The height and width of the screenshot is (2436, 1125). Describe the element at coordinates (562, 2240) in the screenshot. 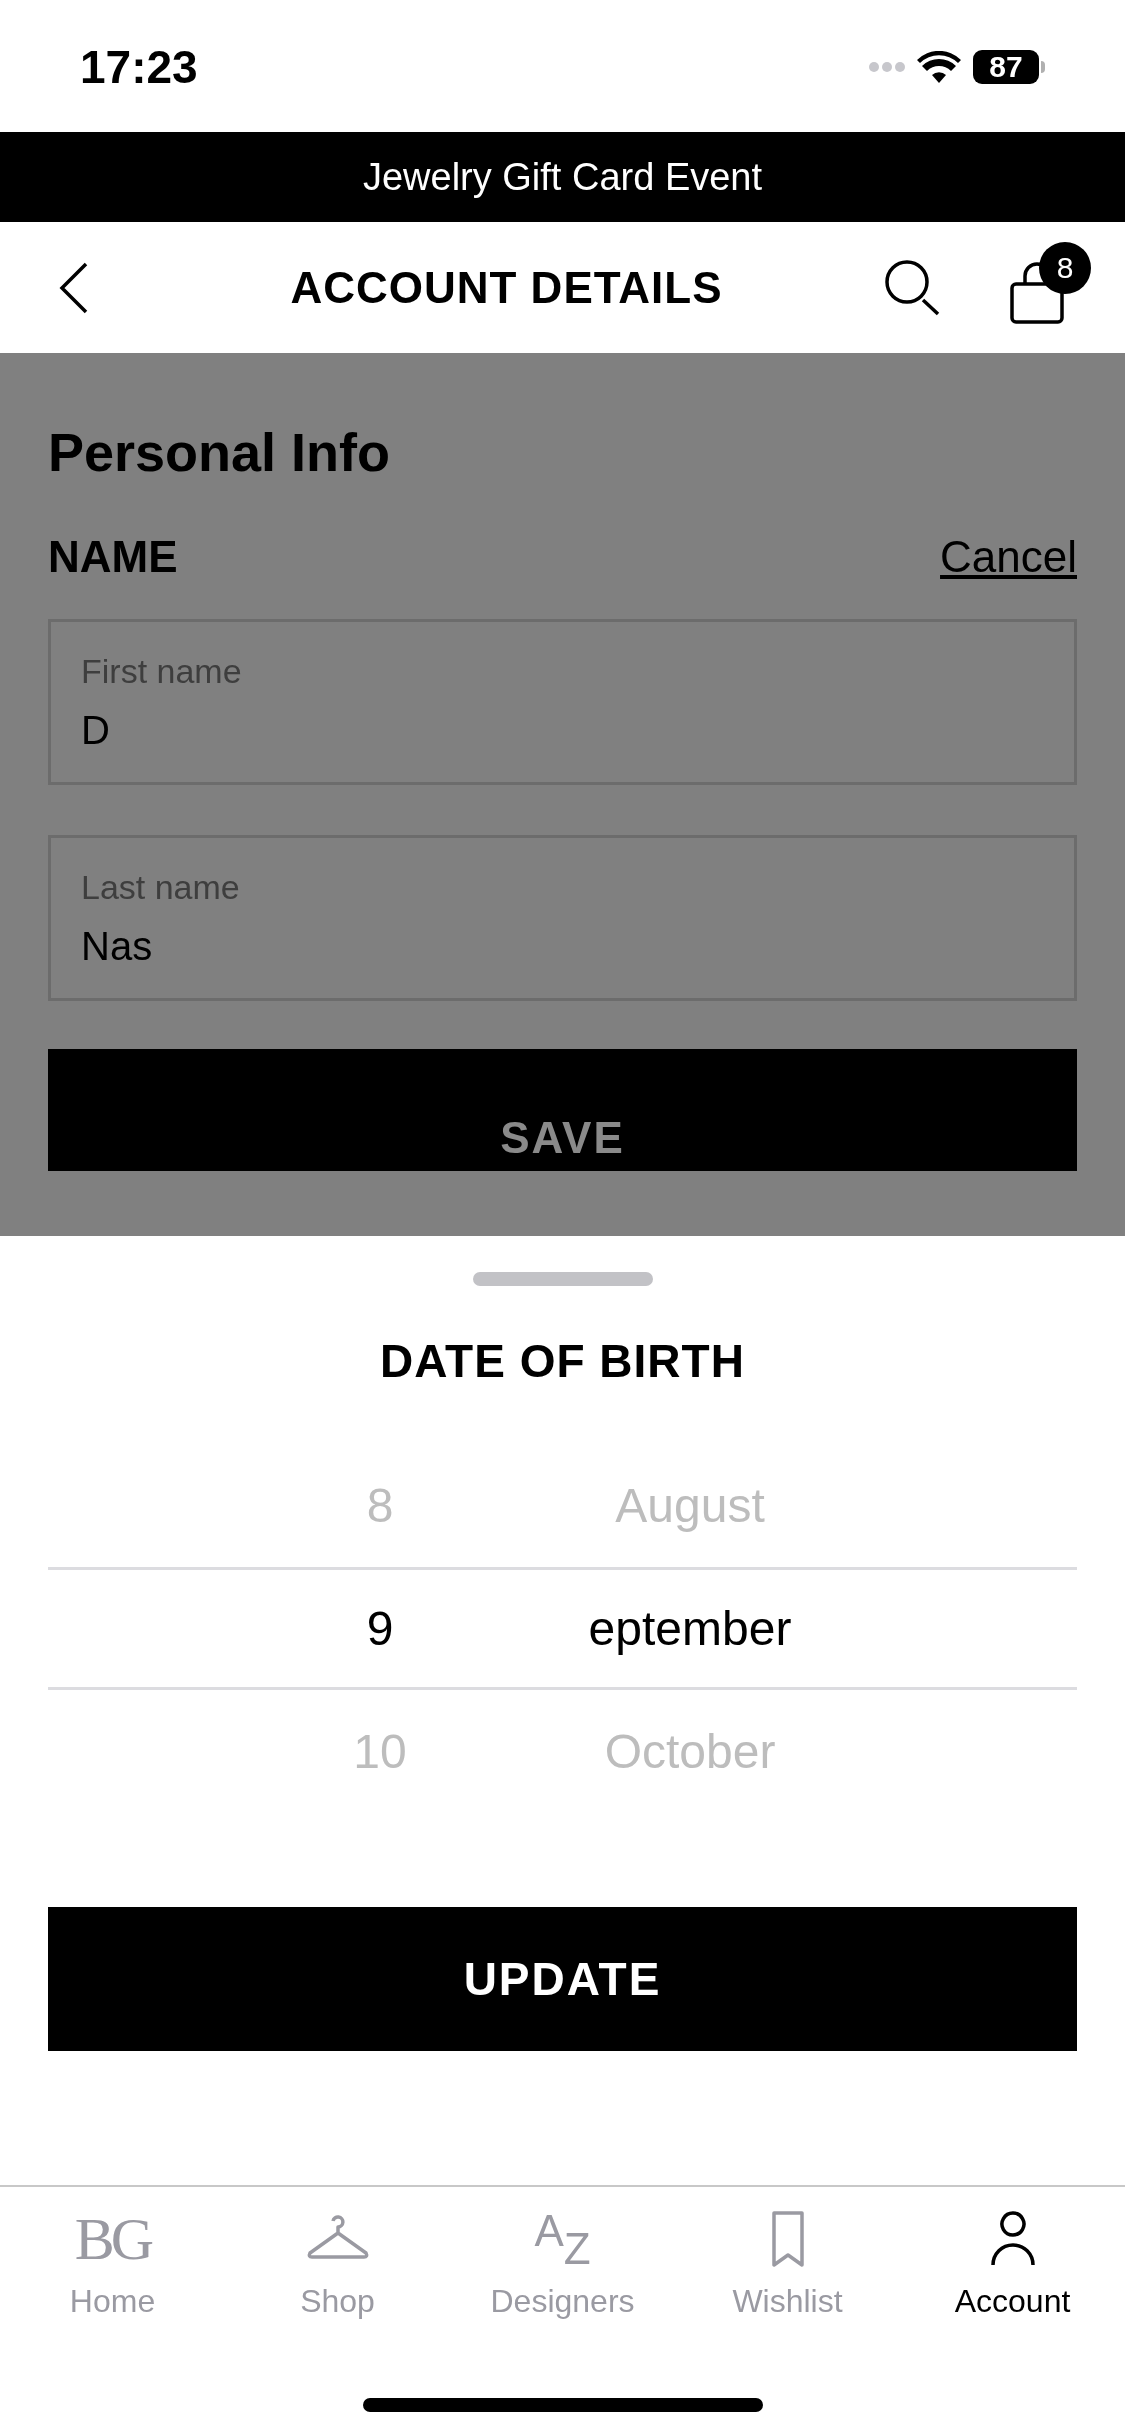

I see `letters-icon: AZ` at that location.